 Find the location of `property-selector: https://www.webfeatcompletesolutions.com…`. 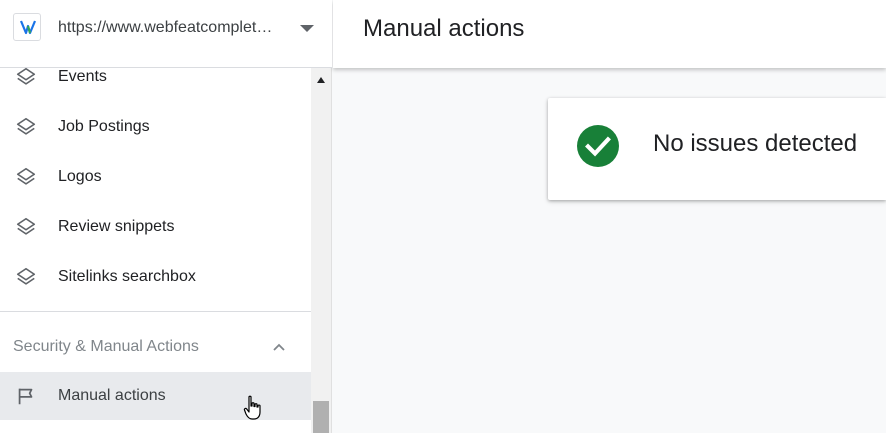

property-selector: https://www.webfeatcompletesolutions.com… is located at coordinates (166, 34).